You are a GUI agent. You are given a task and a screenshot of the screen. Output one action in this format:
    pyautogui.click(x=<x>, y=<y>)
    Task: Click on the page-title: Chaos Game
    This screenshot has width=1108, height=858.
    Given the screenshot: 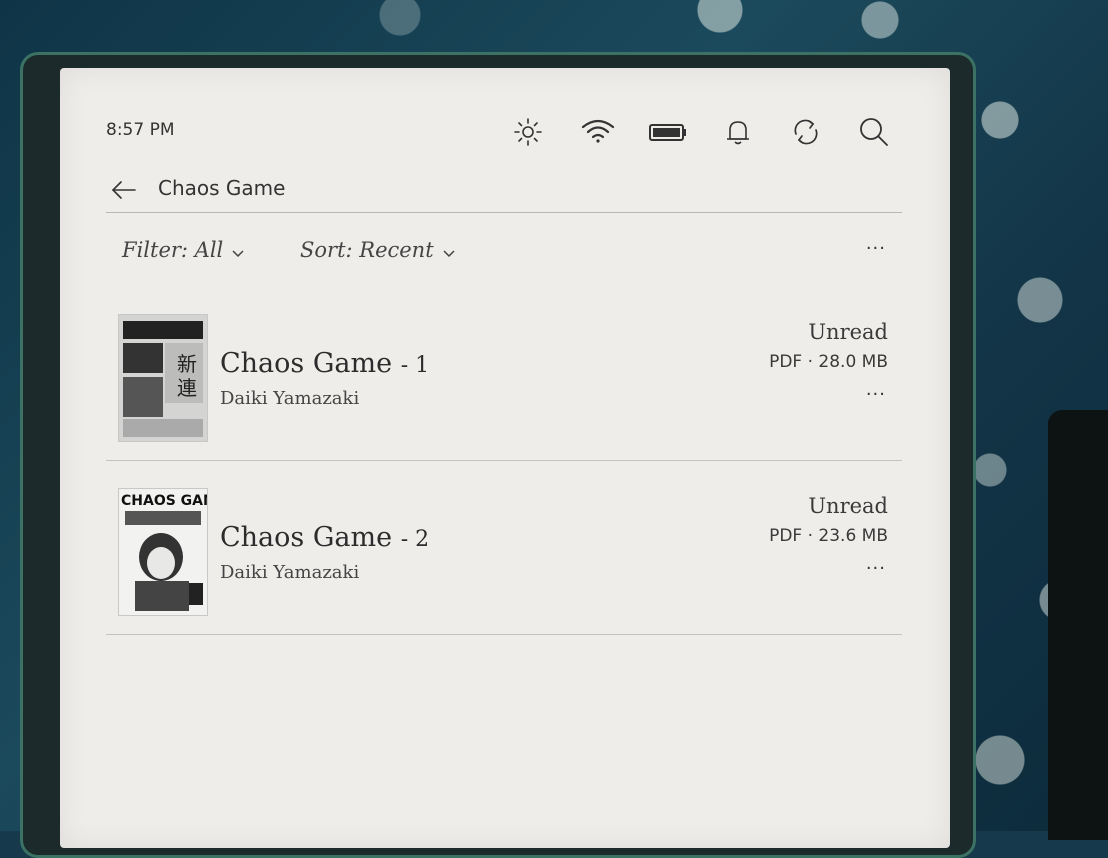 What is the action you would take?
    pyautogui.click(x=222, y=188)
    